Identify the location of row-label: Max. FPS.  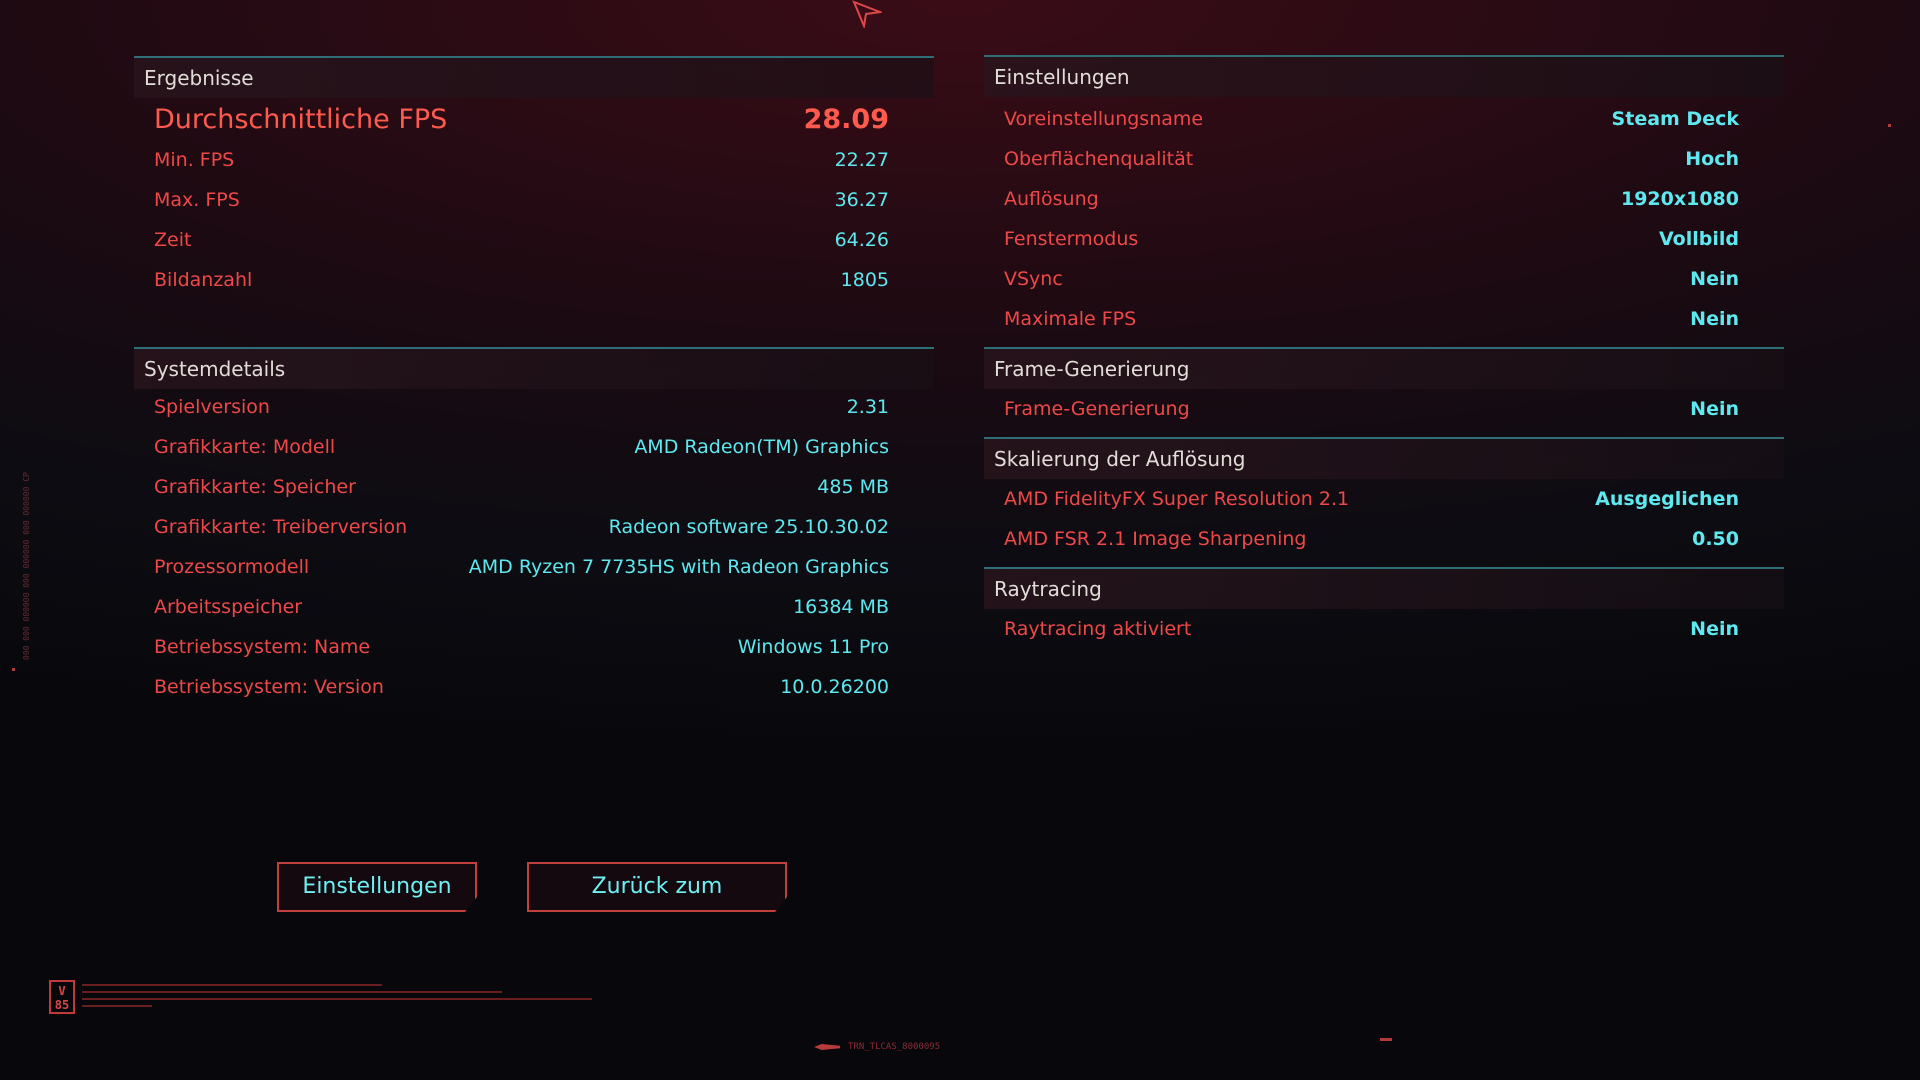
(197, 200).